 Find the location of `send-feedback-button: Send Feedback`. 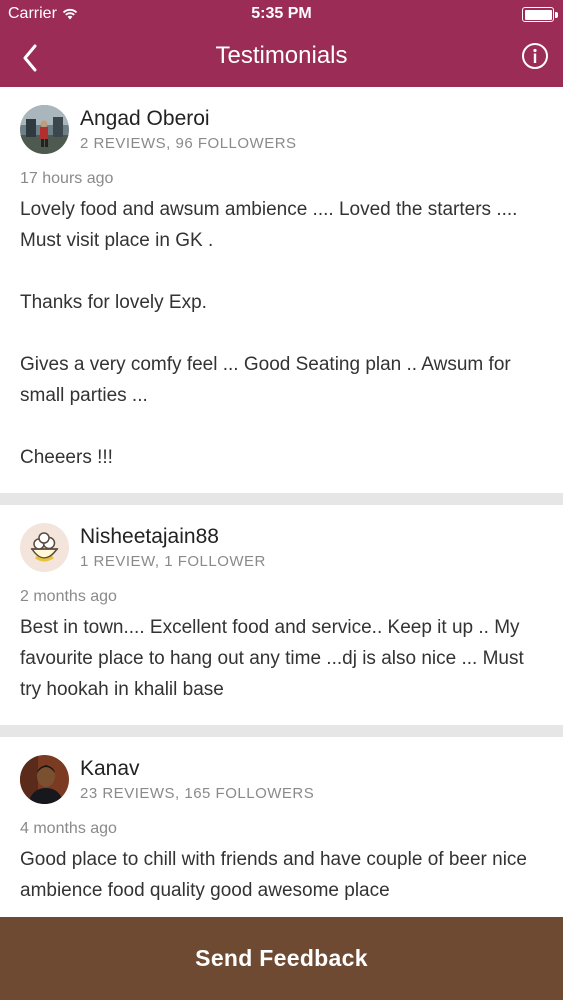

send-feedback-button: Send Feedback is located at coordinates (281, 958).